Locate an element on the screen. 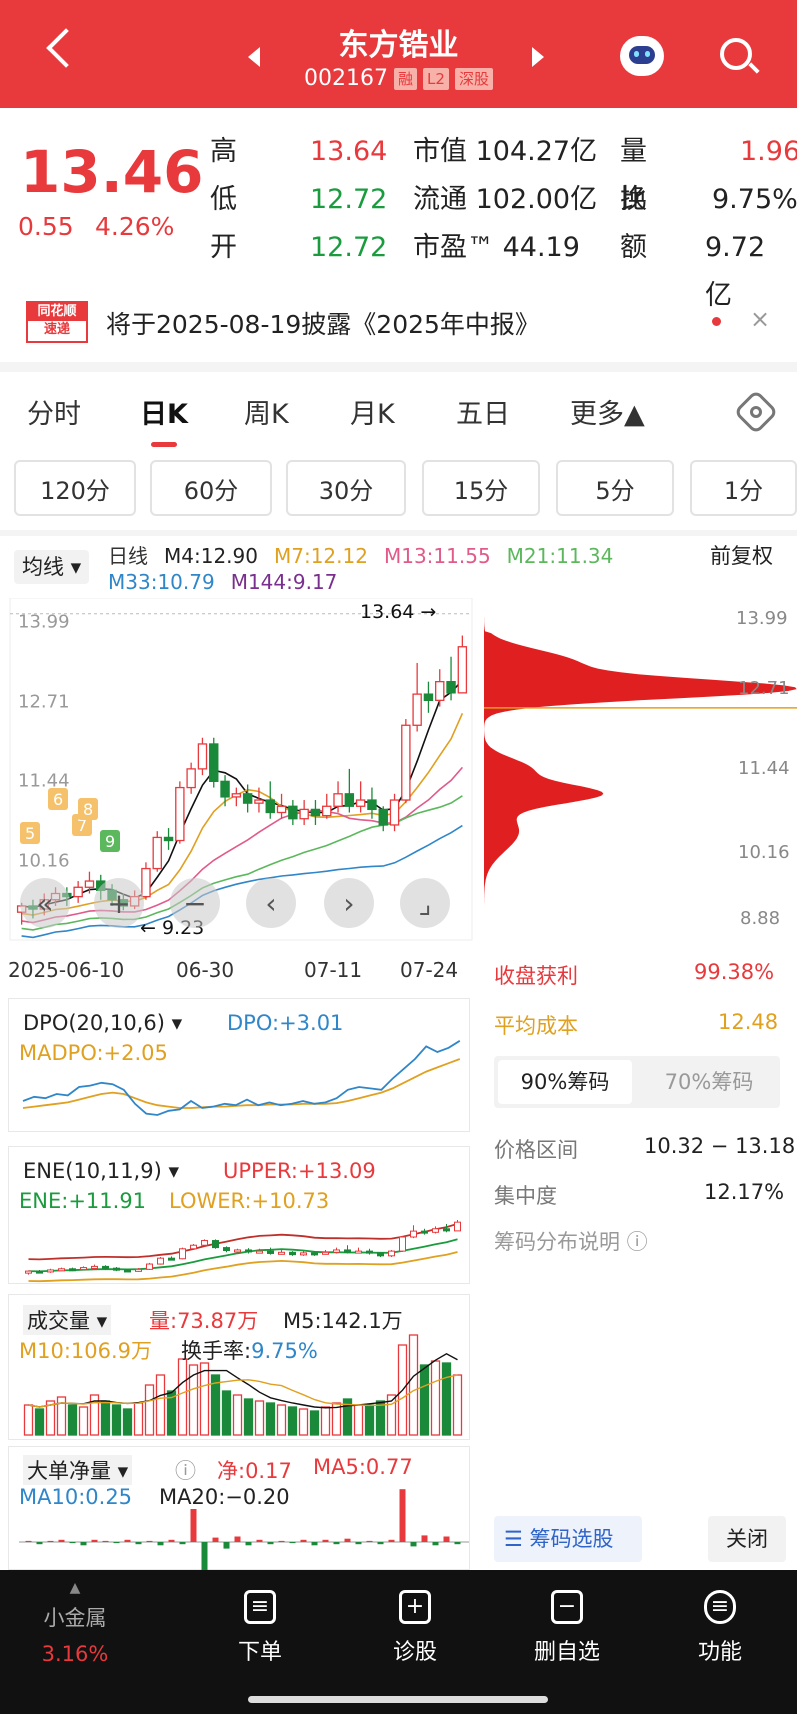  diagnose-button: + 诊股 is located at coordinates (415, 1628).